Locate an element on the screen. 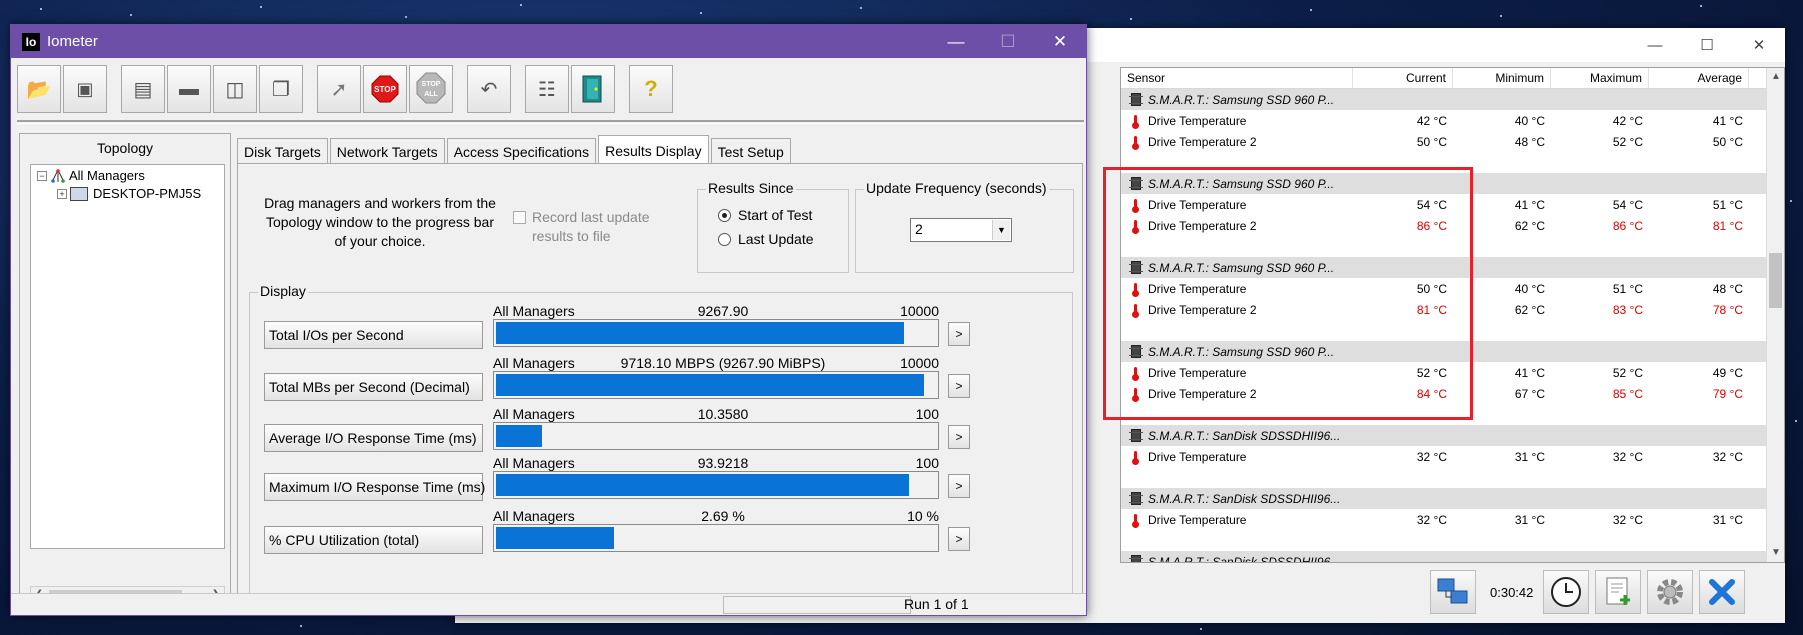 Image resolution: width=1803 pixels, height=635 pixels. metric-progress-fill is located at coordinates (700, 333).